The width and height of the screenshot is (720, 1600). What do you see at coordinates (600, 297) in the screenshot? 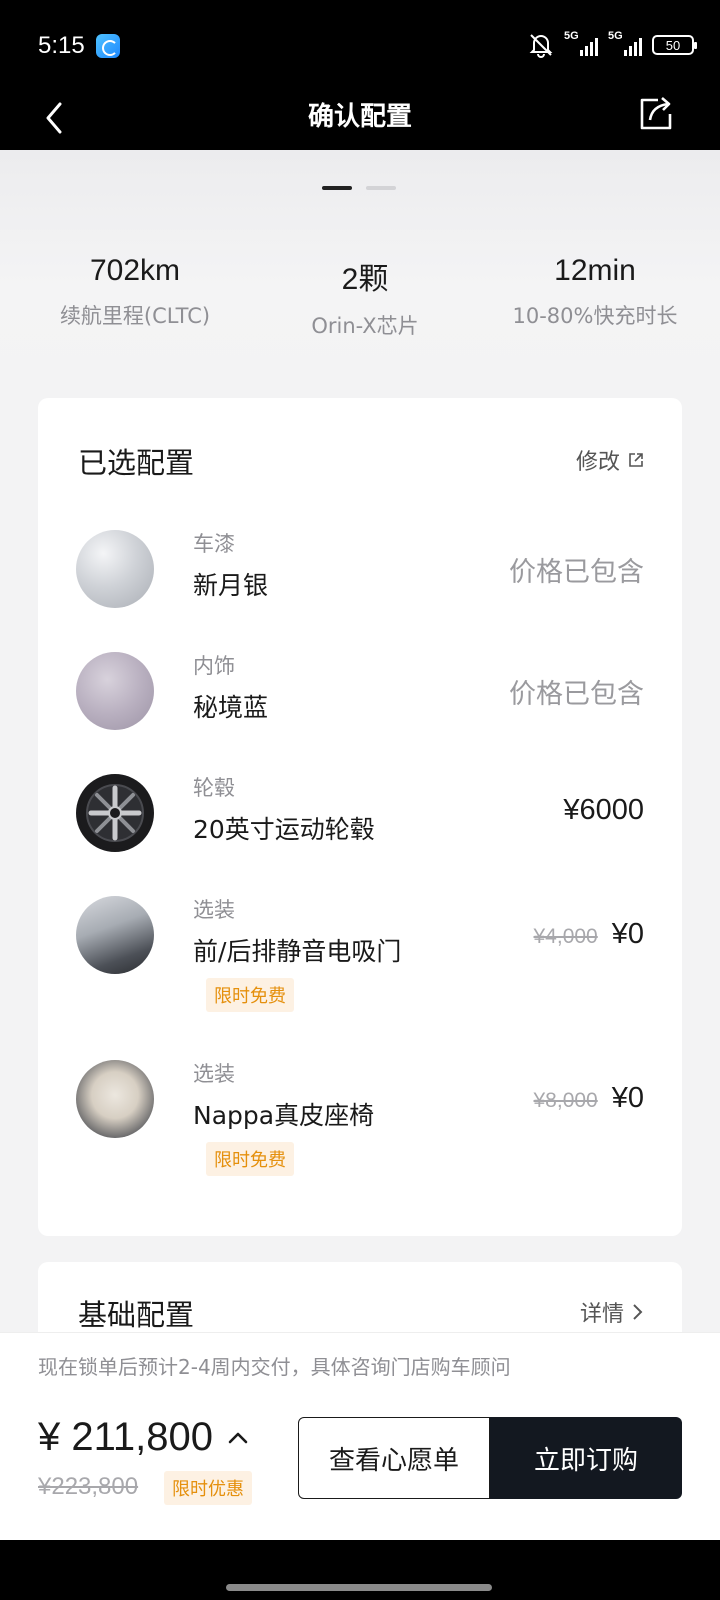
I see `stat-charge: 12min 10-80%快充时长` at bounding box center [600, 297].